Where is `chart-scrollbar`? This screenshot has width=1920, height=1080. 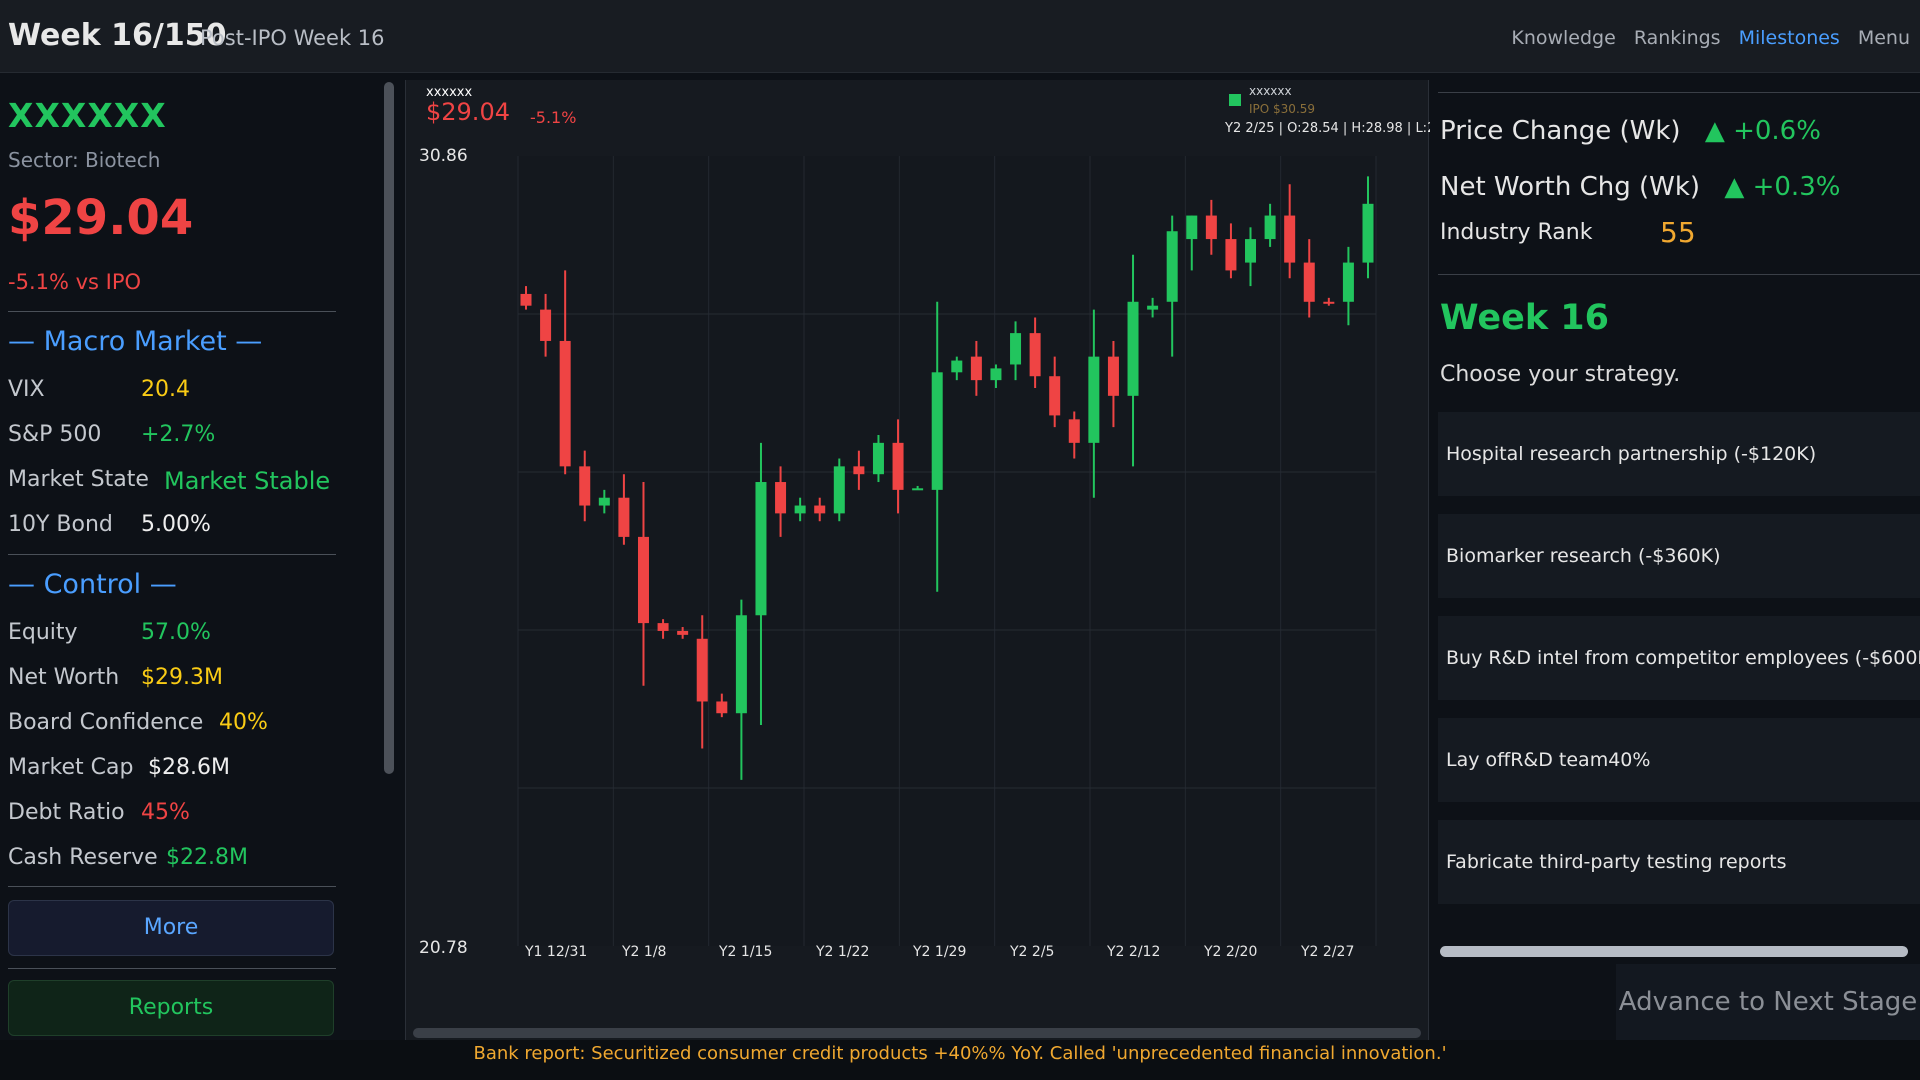 chart-scrollbar is located at coordinates (917, 1033).